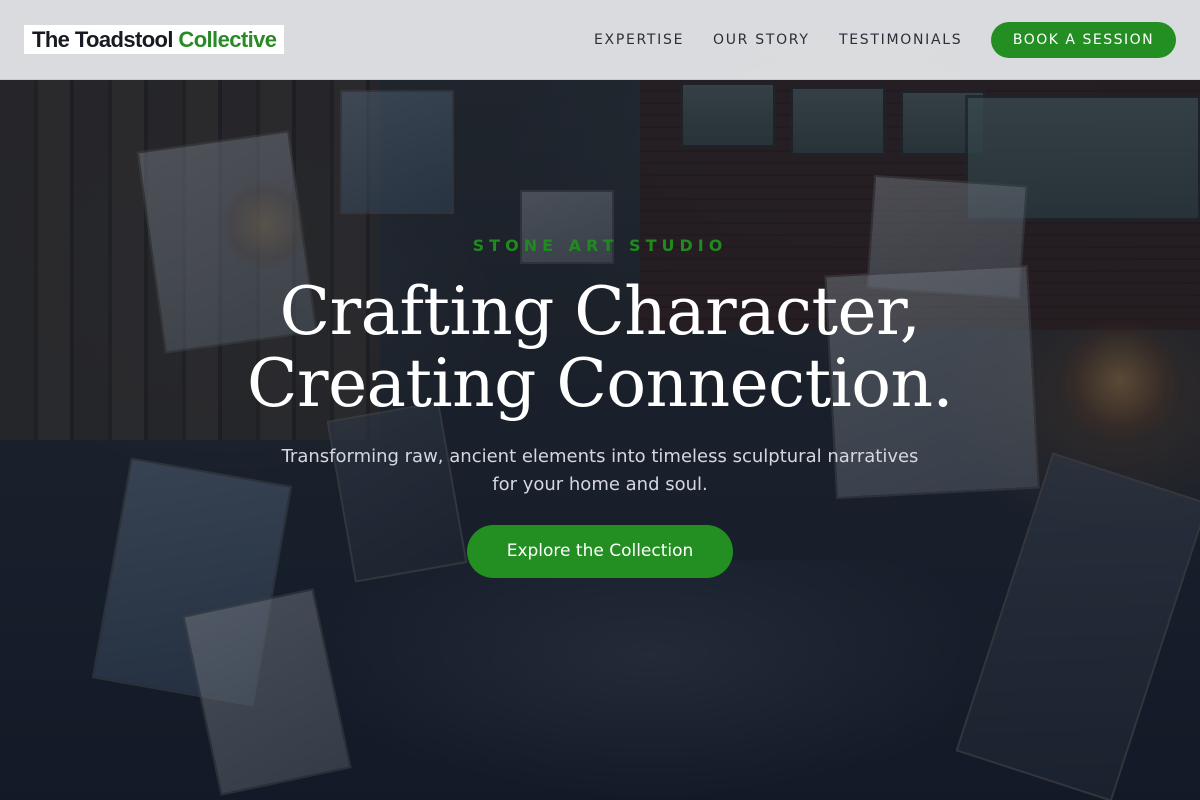 Image resolution: width=1200 pixels, height=800 pixels. What do you see at coordinates (1083, 40) in the screenshot?
I see `book-session-button: BOOK A SESSION` at bounding box center [1083, 40].